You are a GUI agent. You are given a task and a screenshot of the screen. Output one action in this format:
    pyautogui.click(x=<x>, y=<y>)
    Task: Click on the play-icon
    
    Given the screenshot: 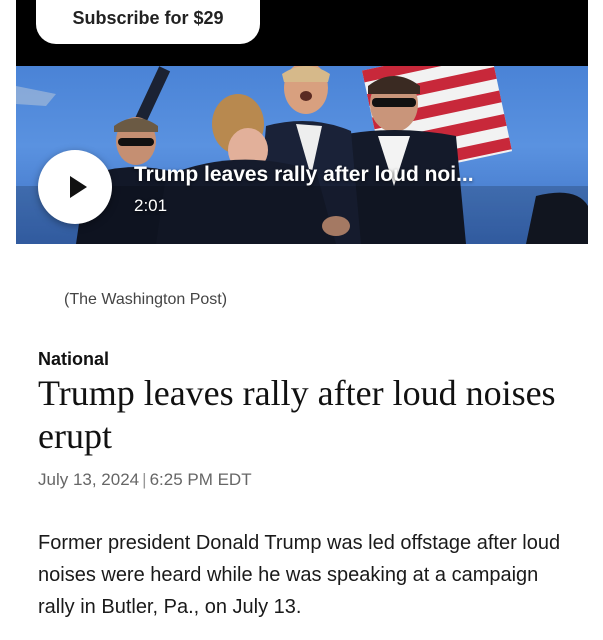 What is the action you would take?
    pyautogui.click(x=78, y=187)
    